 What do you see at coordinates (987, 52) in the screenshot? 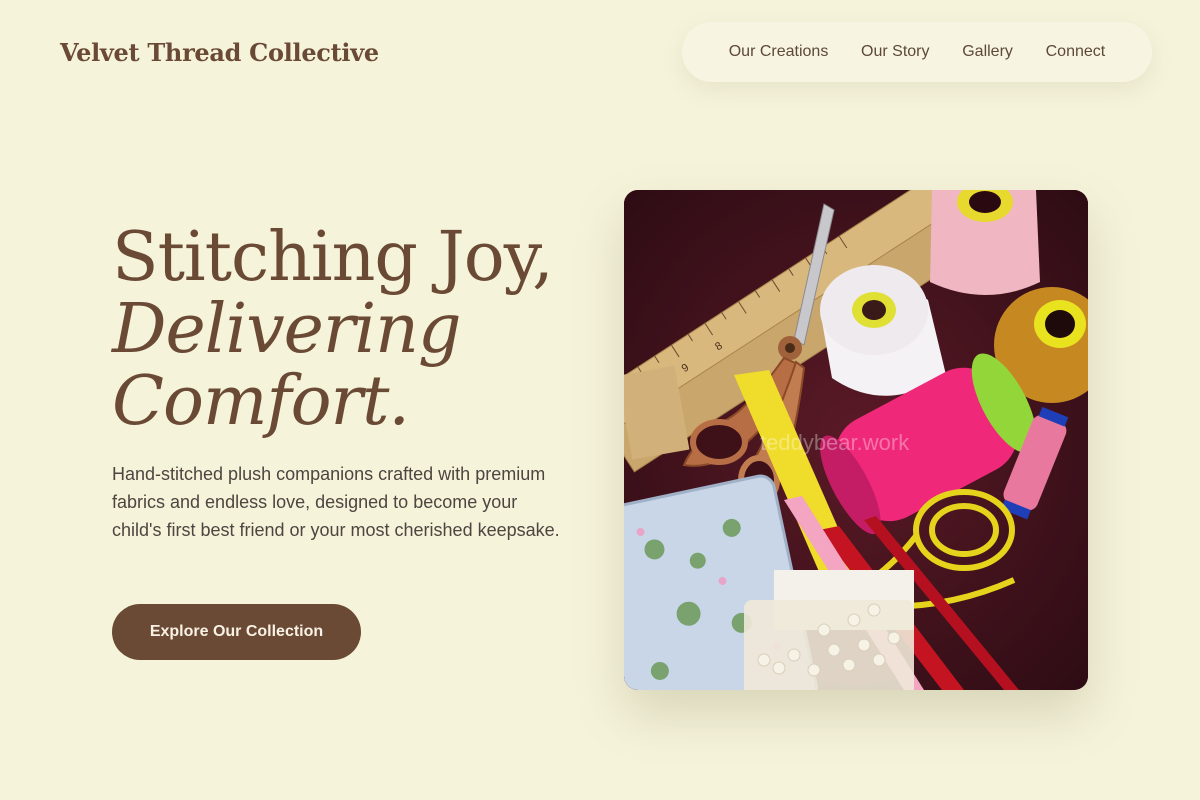
I see `nav-item-gallery: Gallery` at bounding box center [987, 52].